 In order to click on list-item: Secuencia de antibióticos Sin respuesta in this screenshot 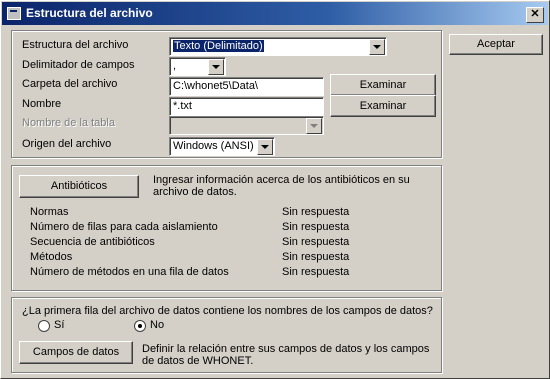, I will do `click(230, 243)`.